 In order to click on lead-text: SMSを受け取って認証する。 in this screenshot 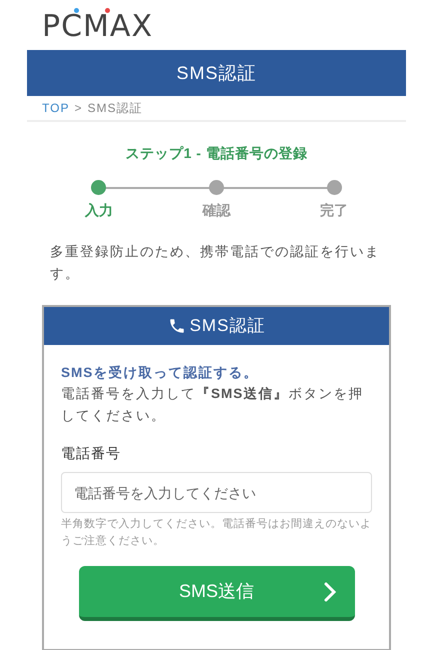, I will do `click(160, 373)`.